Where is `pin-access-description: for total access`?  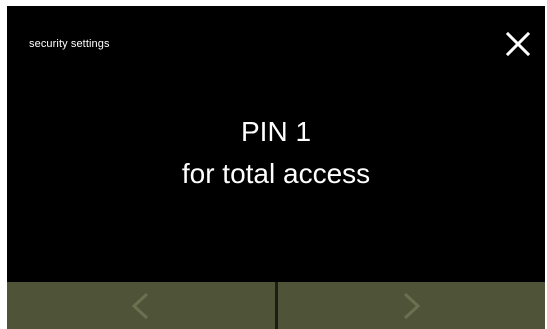
pin-access-description: for total access is located at coordinates (276, 173).